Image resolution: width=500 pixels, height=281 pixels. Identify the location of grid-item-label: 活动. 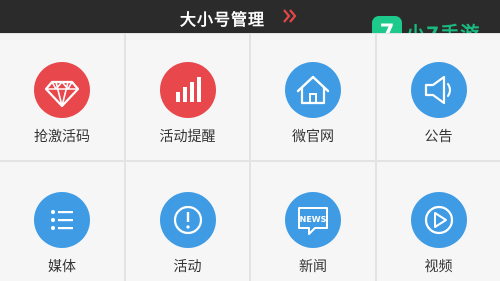
(187, 267).